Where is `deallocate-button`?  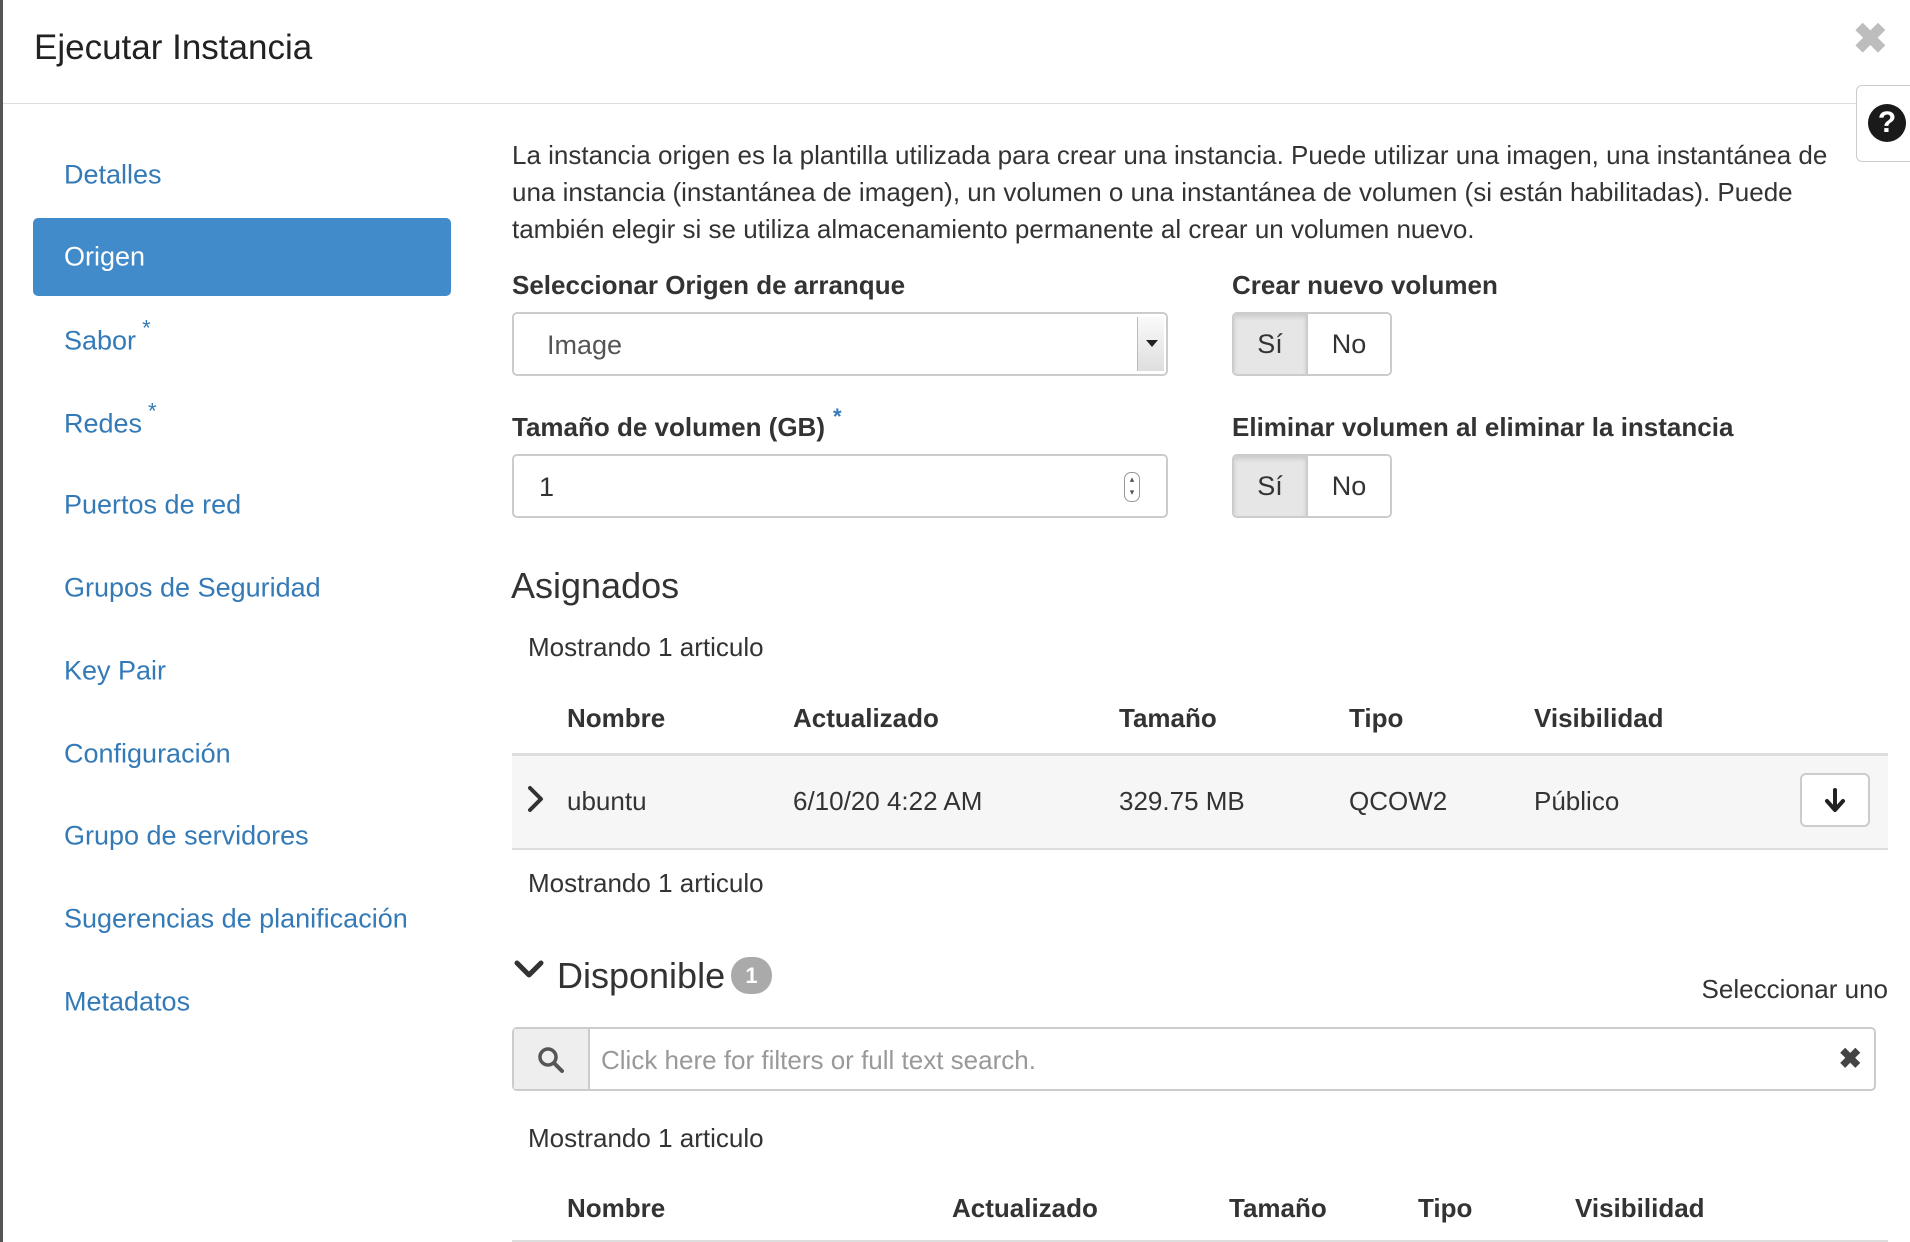 deallocate-button is located at coordinates (1835, 800).